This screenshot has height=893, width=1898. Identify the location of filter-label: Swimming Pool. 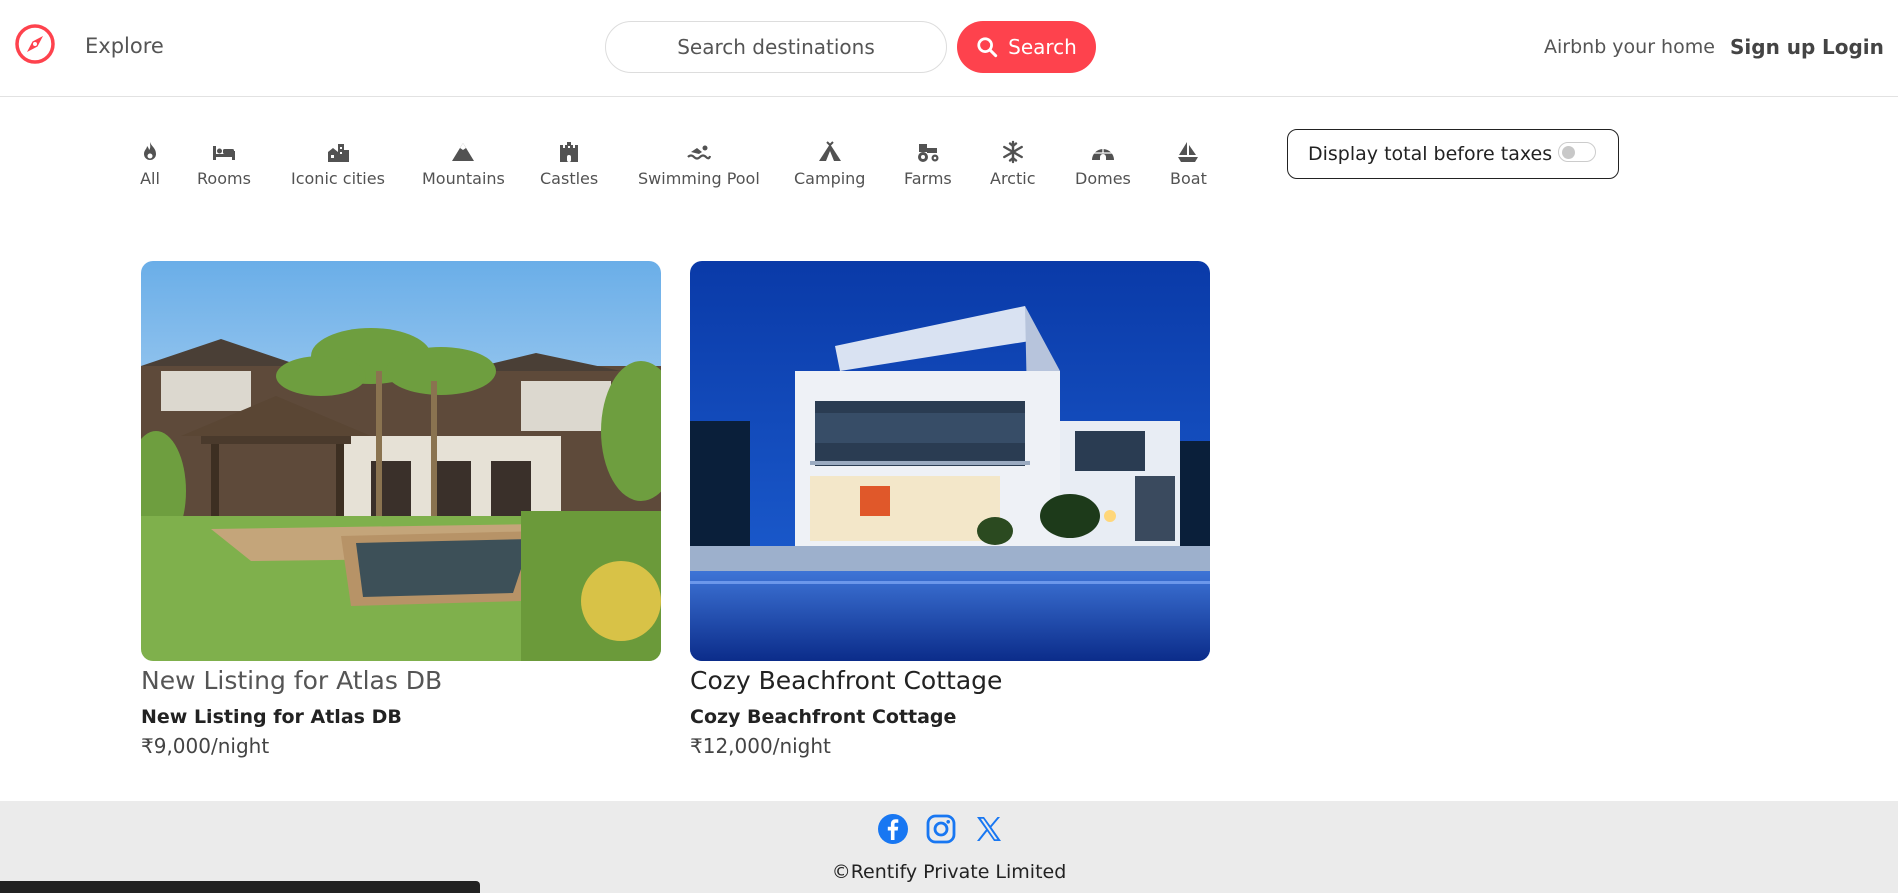
(699, 178).